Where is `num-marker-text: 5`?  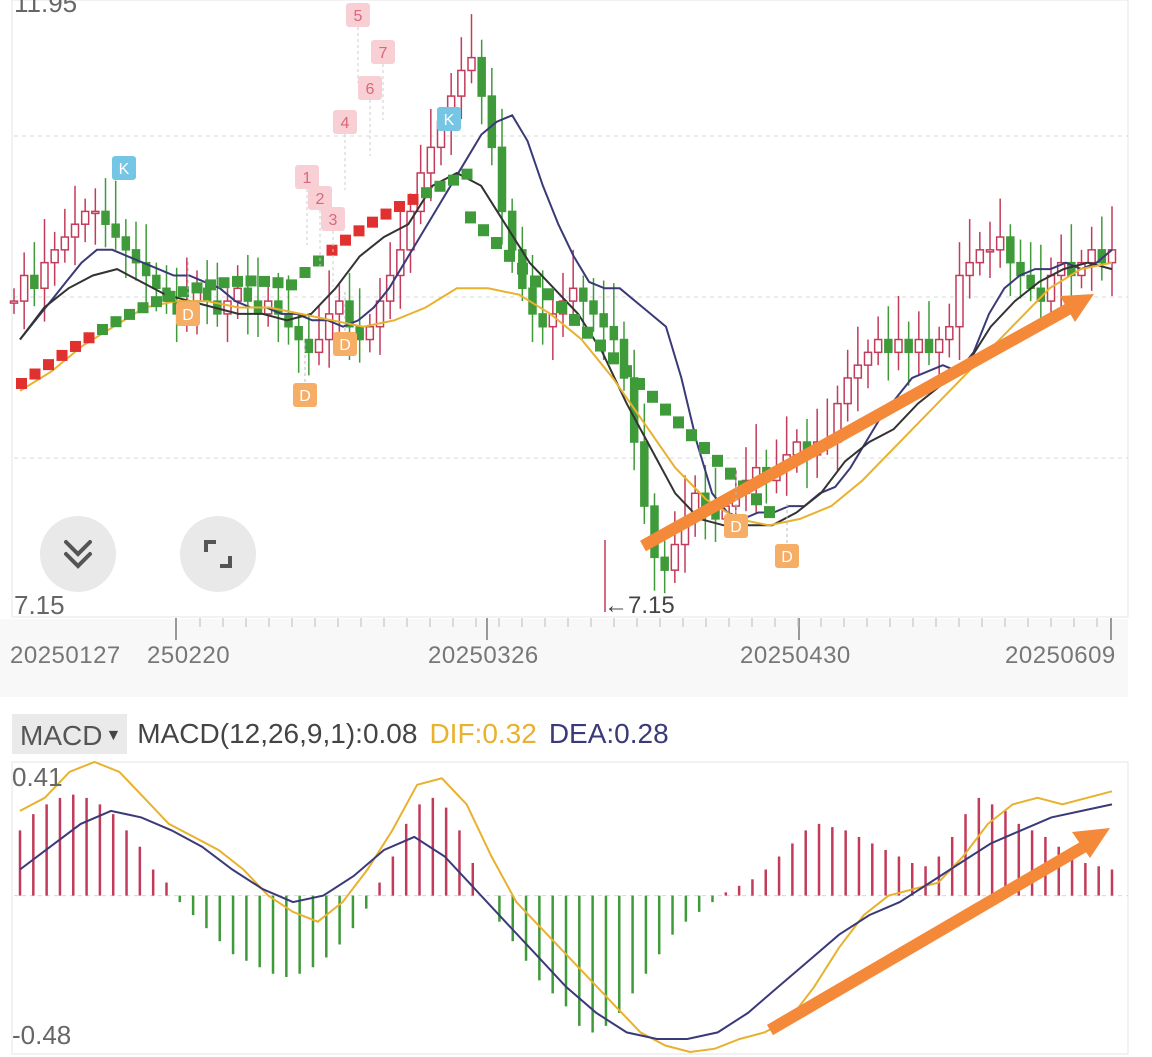 num-marker-text: 5 is located at coordinates (358, 16).